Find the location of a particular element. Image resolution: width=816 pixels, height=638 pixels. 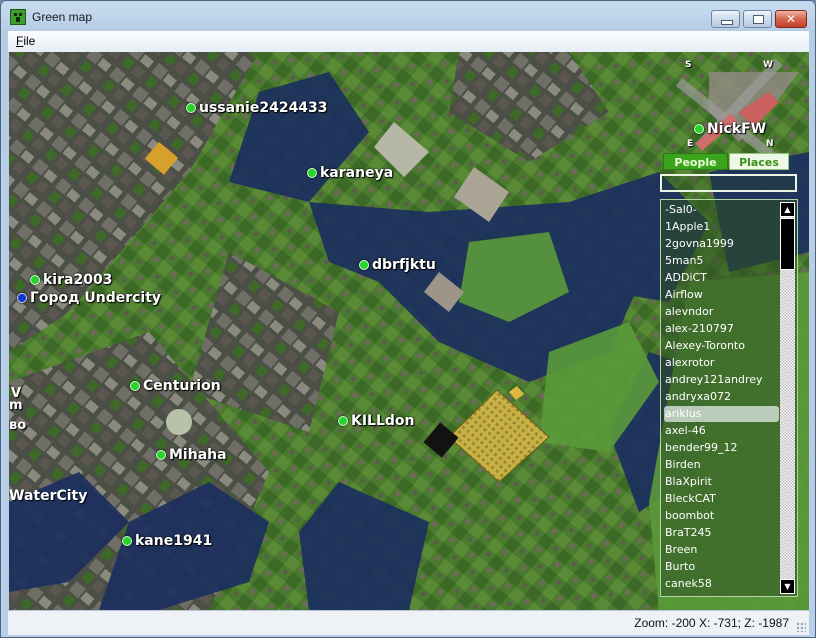

list-item: BleckCAT is located at coordinates (721, 499).